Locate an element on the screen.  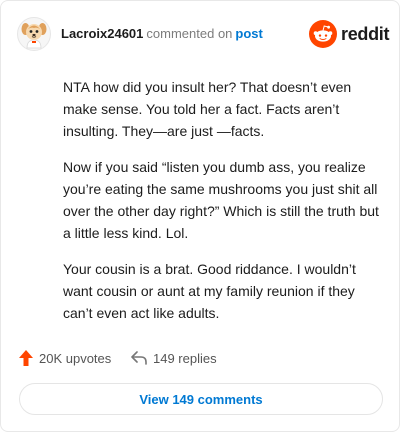
comment-actions: 20K upvotes 149 replies is located at coordinates (199, 358).